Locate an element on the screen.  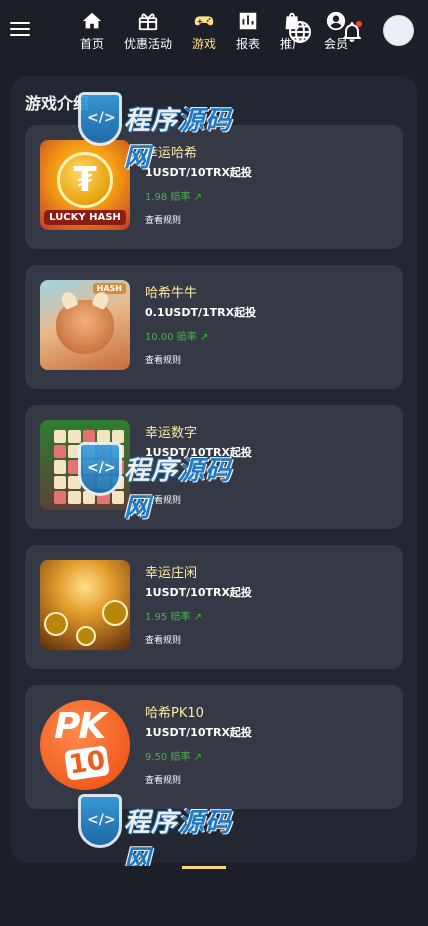
game-name: 幸运数字 is located at coordinates (171, 433).